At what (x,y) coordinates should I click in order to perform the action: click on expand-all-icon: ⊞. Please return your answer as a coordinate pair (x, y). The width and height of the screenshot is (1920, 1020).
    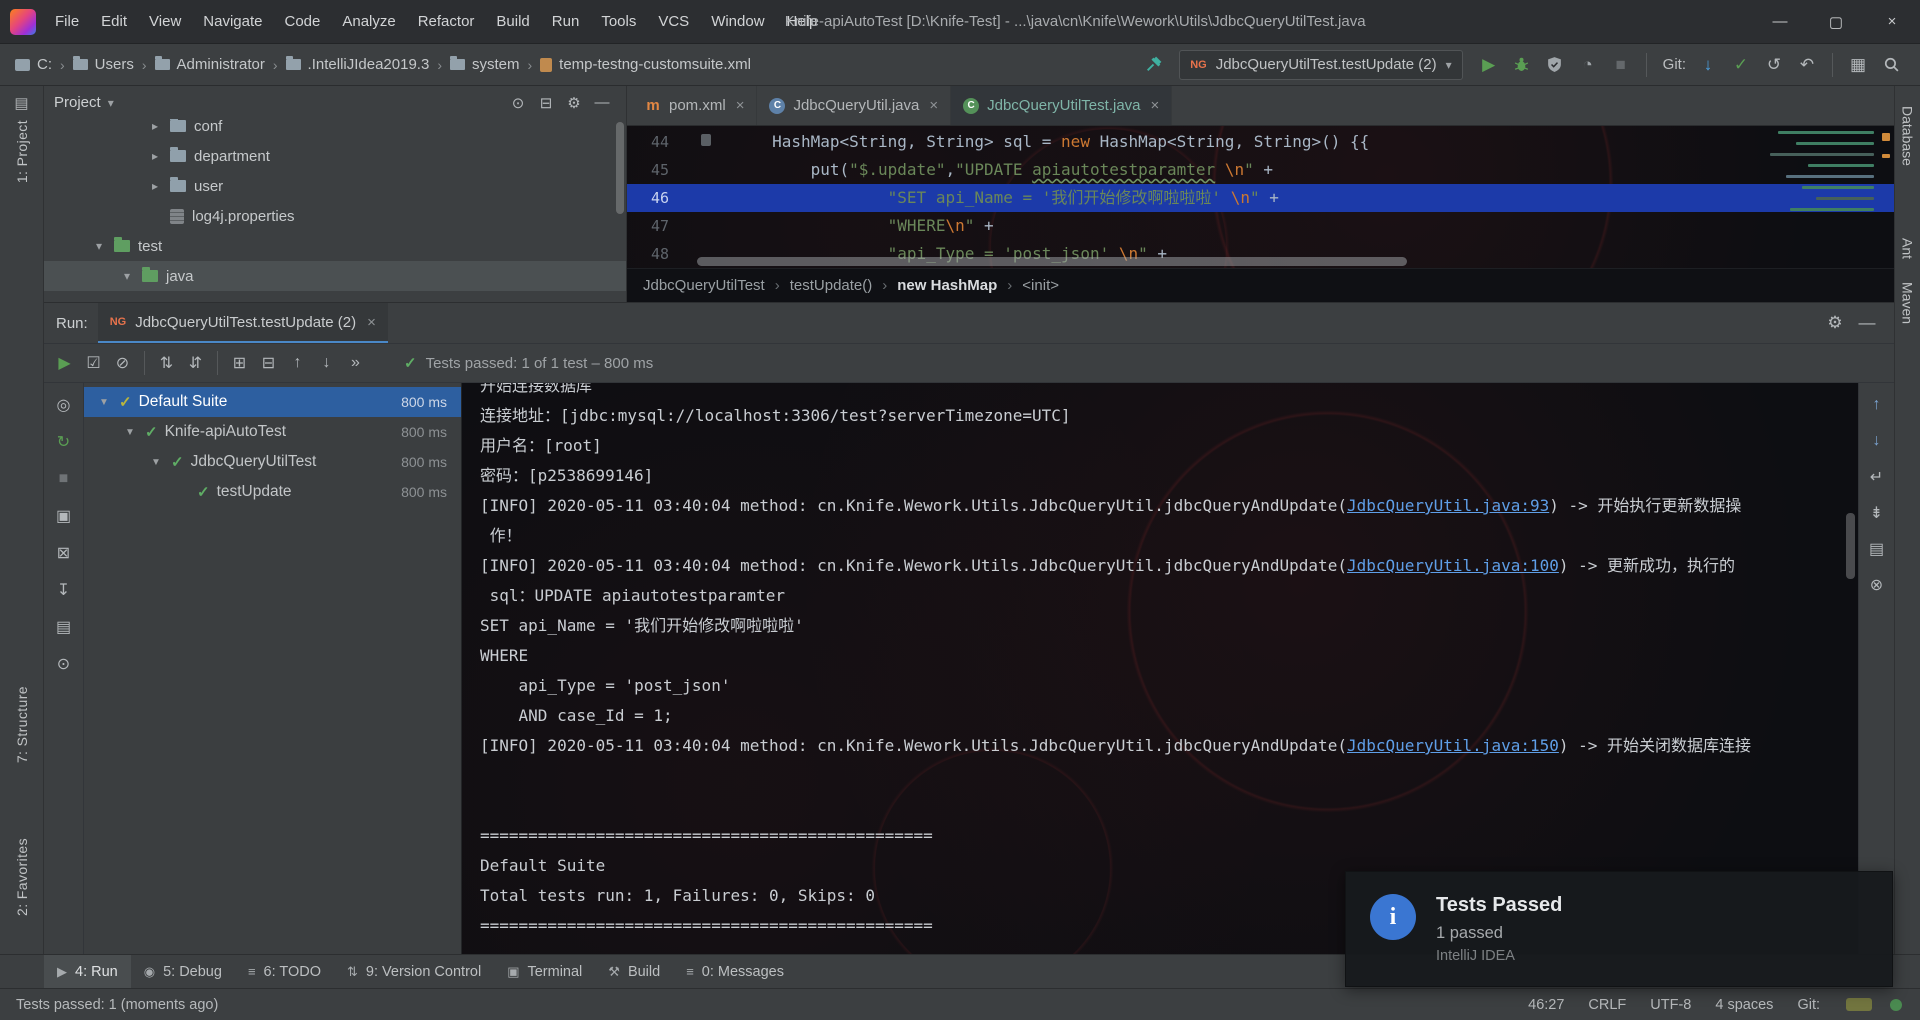
    Looking at the image, I should click on (239, 363).